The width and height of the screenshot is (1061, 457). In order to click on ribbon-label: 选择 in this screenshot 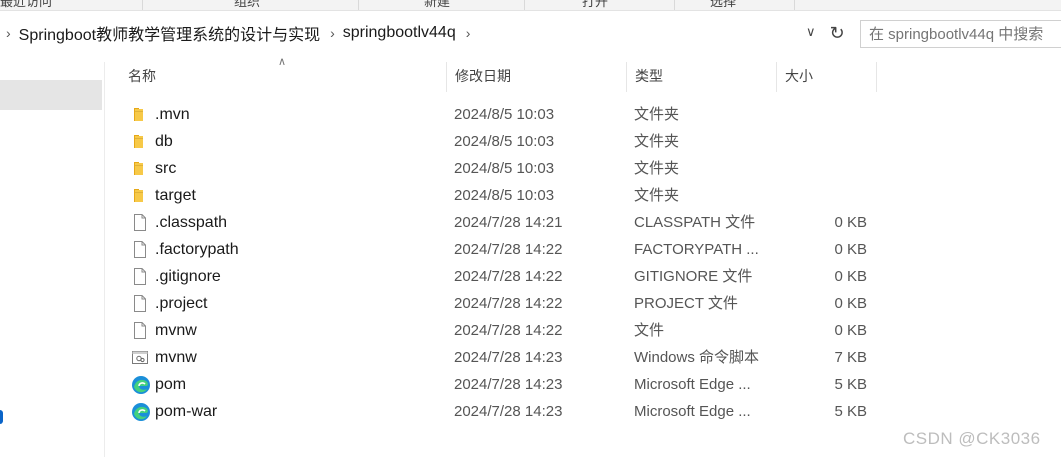, I will do `click(723, 4)`.